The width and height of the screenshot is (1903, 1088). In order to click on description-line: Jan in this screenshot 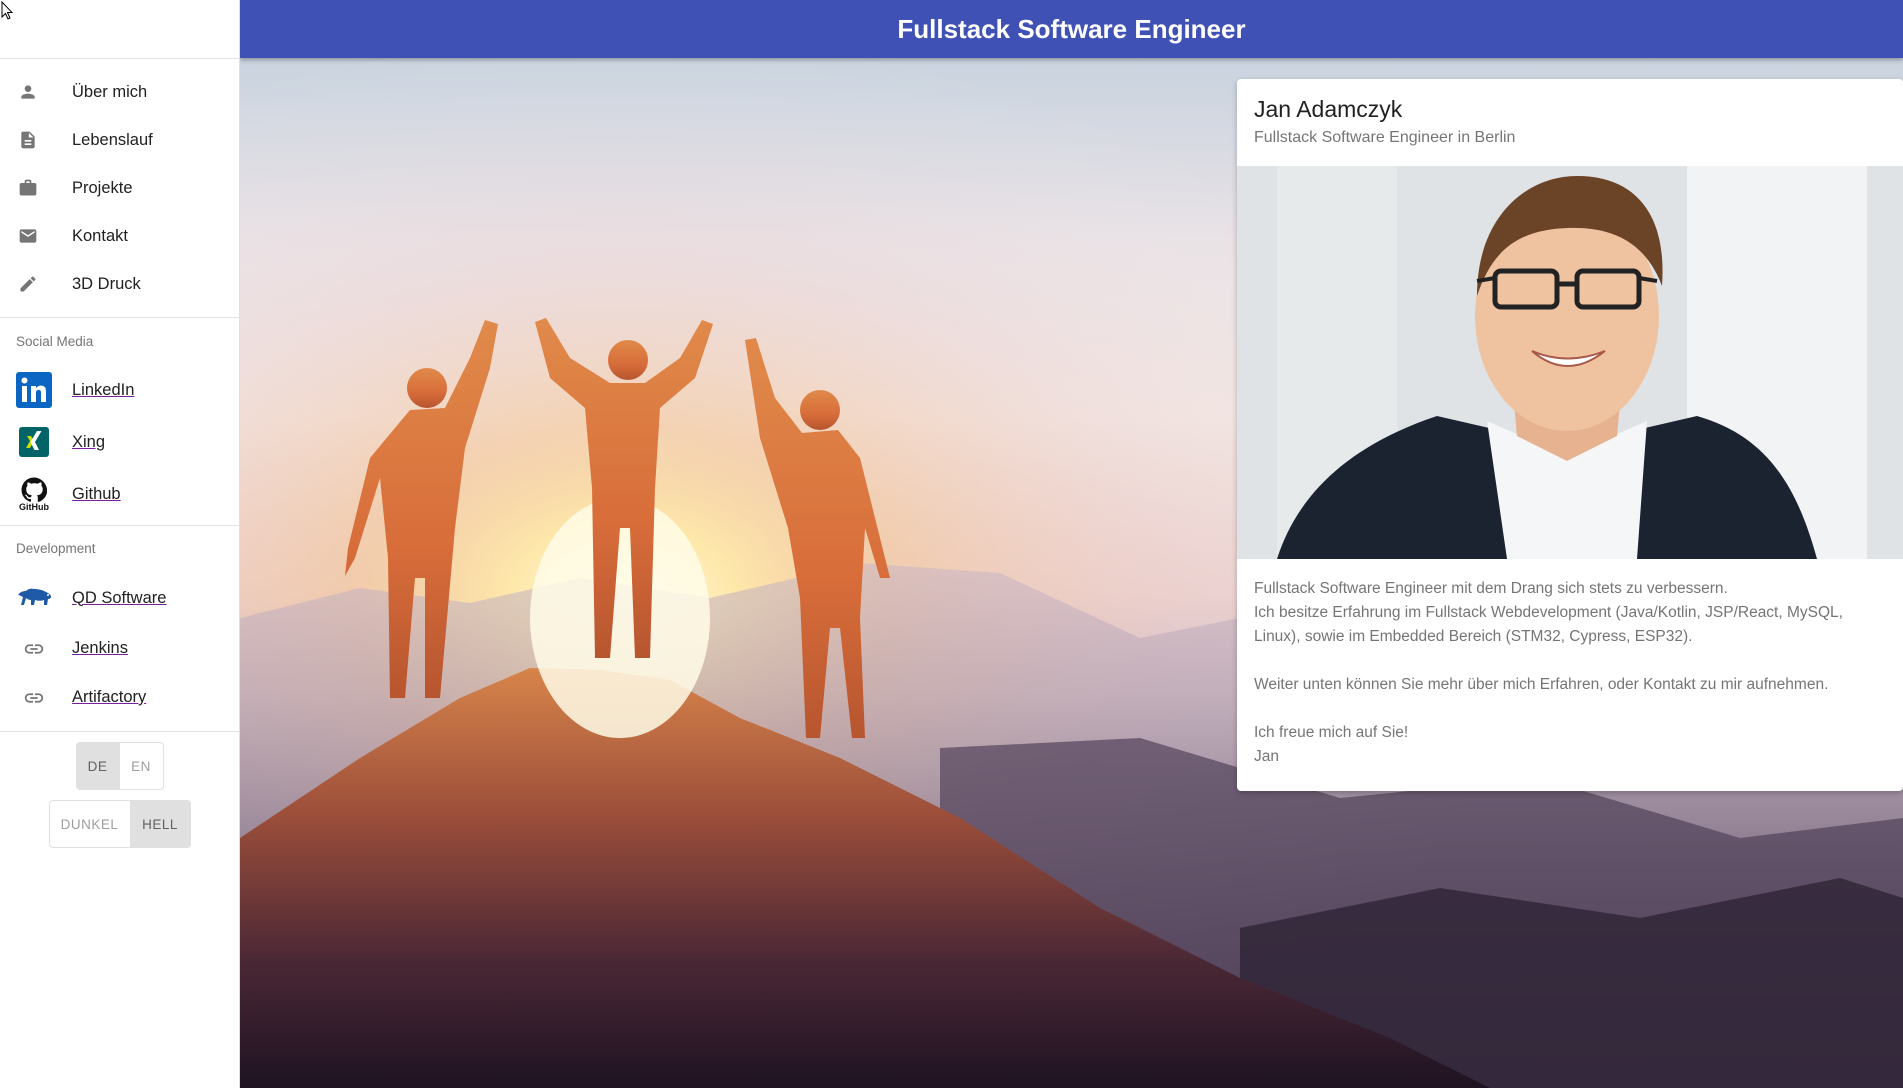, I will do `click(1266, 756)`.